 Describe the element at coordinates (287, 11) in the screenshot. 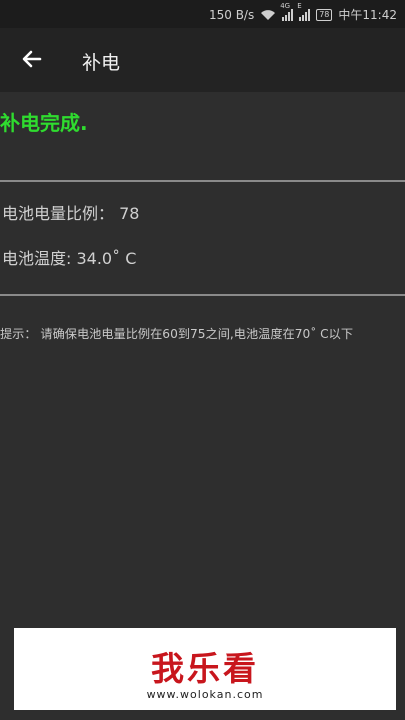

I see `signal-4g-icon: 4G` at that location.